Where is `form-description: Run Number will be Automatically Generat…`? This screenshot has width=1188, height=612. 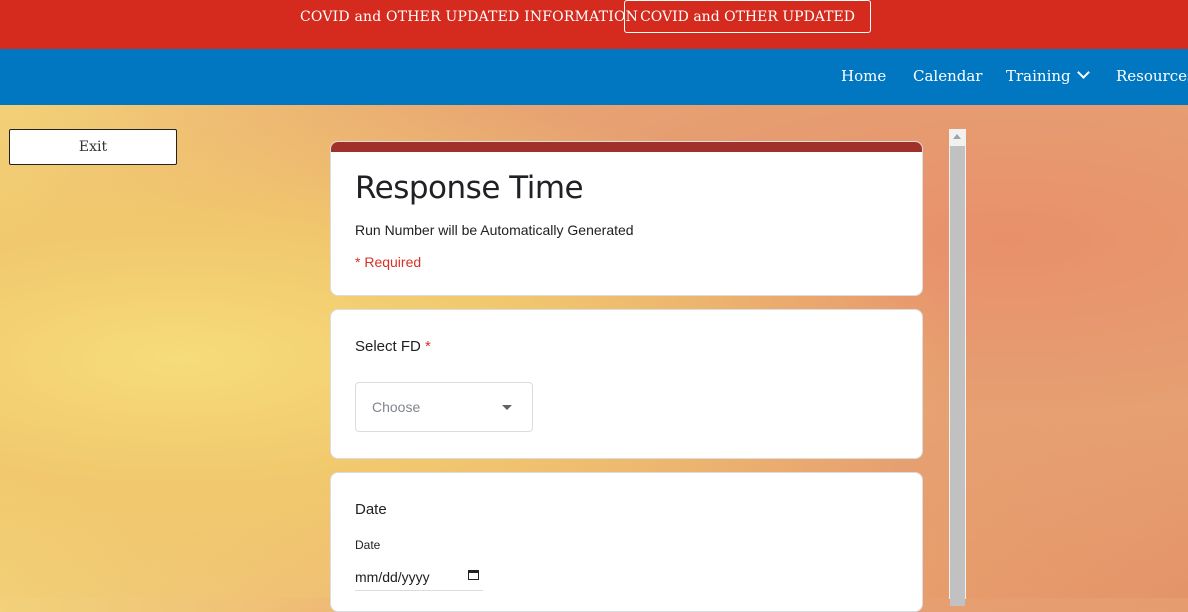 form-description: Run Number will be Automatically Generat… is located at coordinates (494, 230).